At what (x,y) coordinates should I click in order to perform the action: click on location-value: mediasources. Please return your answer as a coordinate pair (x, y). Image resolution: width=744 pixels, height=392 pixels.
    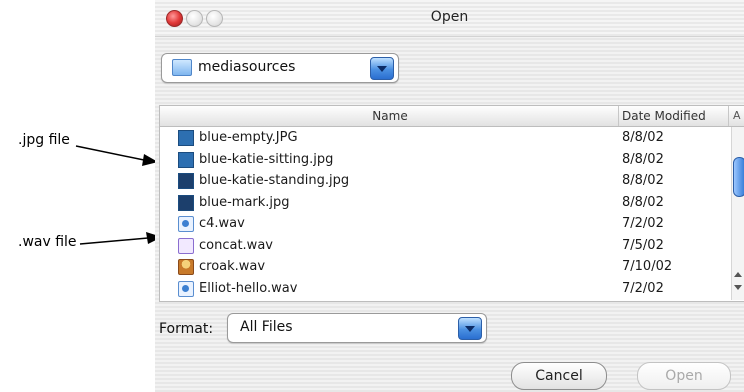
    Looking at the image, I should click on (247, 67).